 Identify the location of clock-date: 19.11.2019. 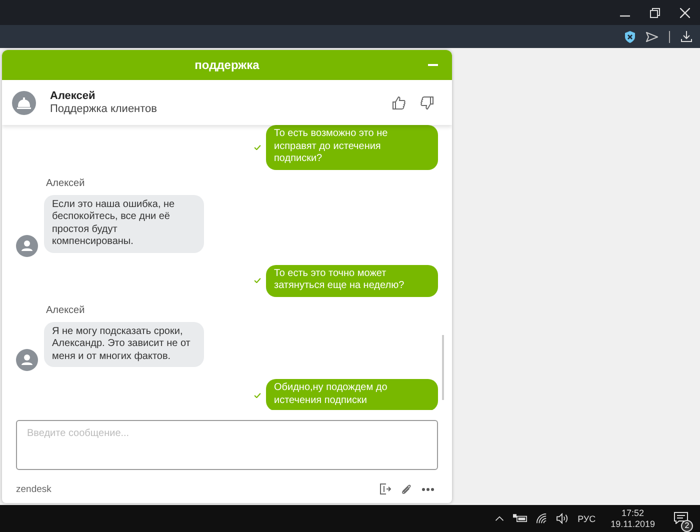
(632, 524).